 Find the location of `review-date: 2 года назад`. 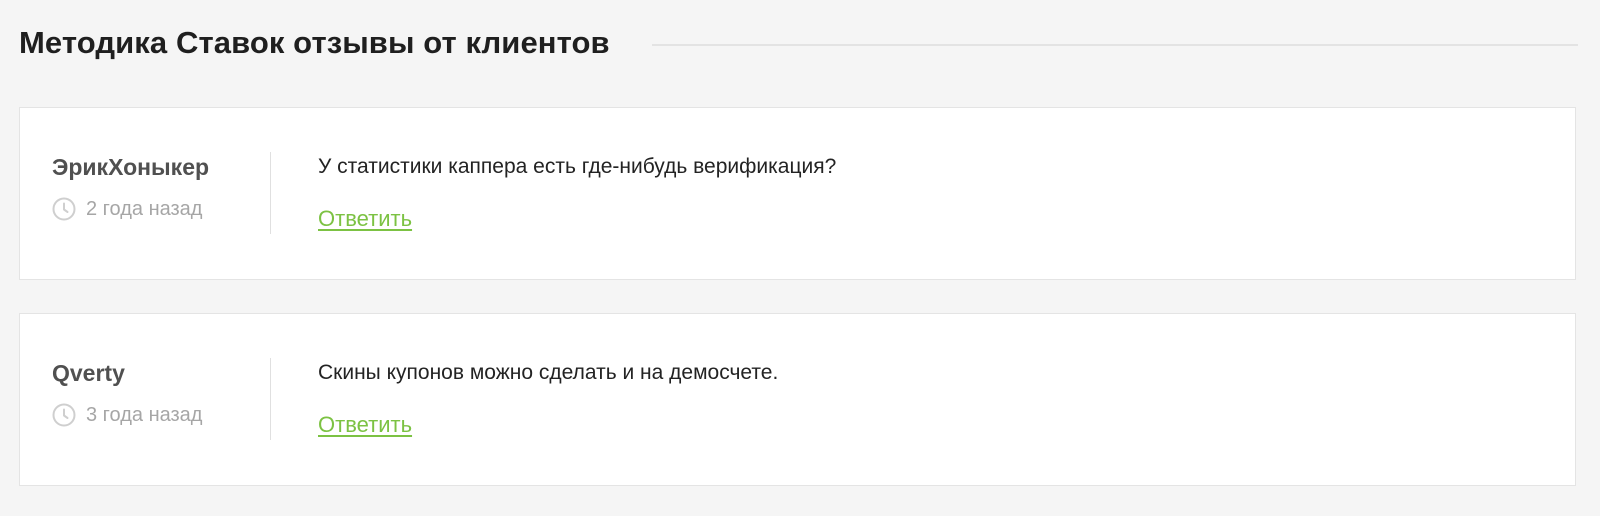

review-date: 2 года назад is located at coordinates (127, 209).